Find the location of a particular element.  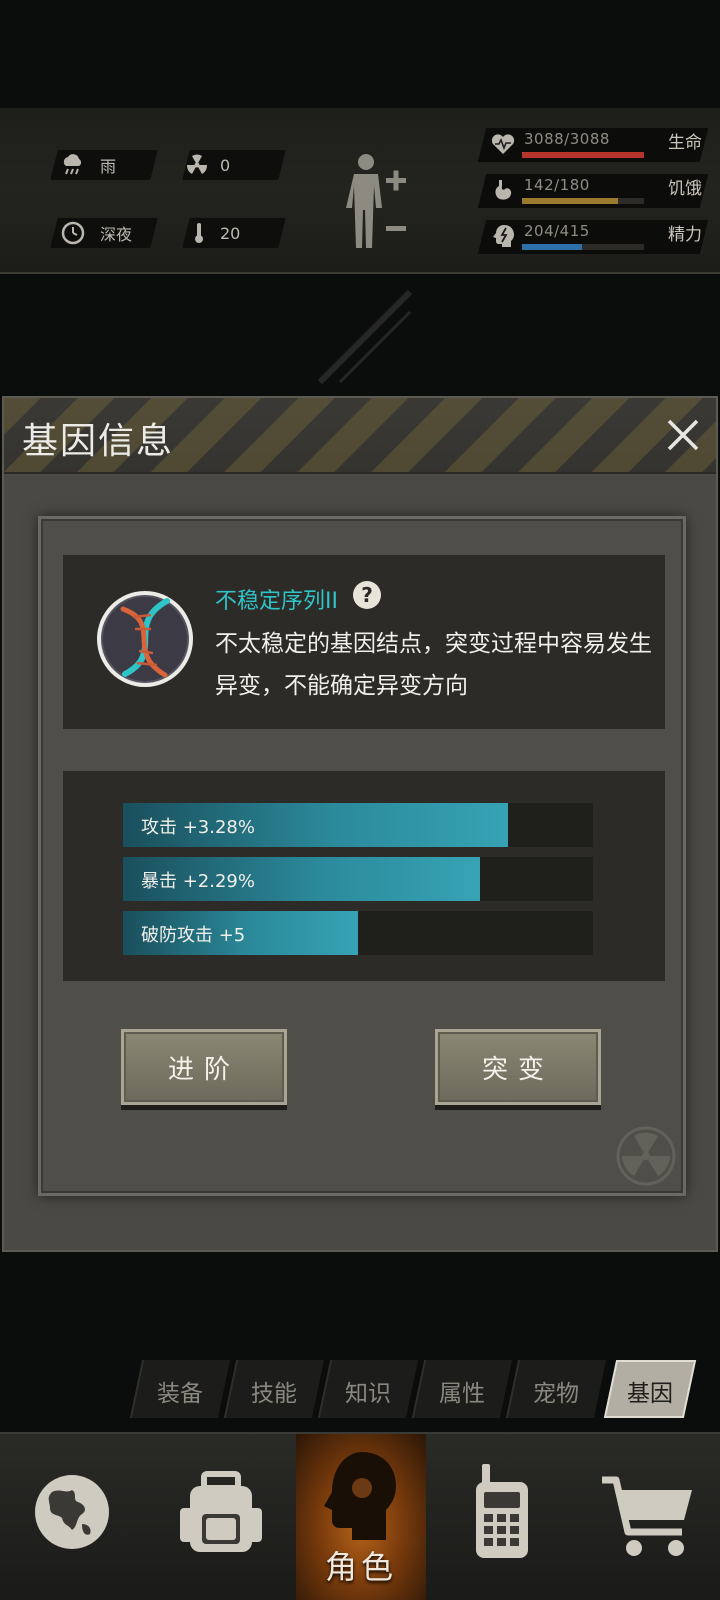

gene-card: 不稳定序列II ? 不太稳定的基因结点，突变过程中容易发生异变，不能确定异变方向 is located at coordinates (364, 642).